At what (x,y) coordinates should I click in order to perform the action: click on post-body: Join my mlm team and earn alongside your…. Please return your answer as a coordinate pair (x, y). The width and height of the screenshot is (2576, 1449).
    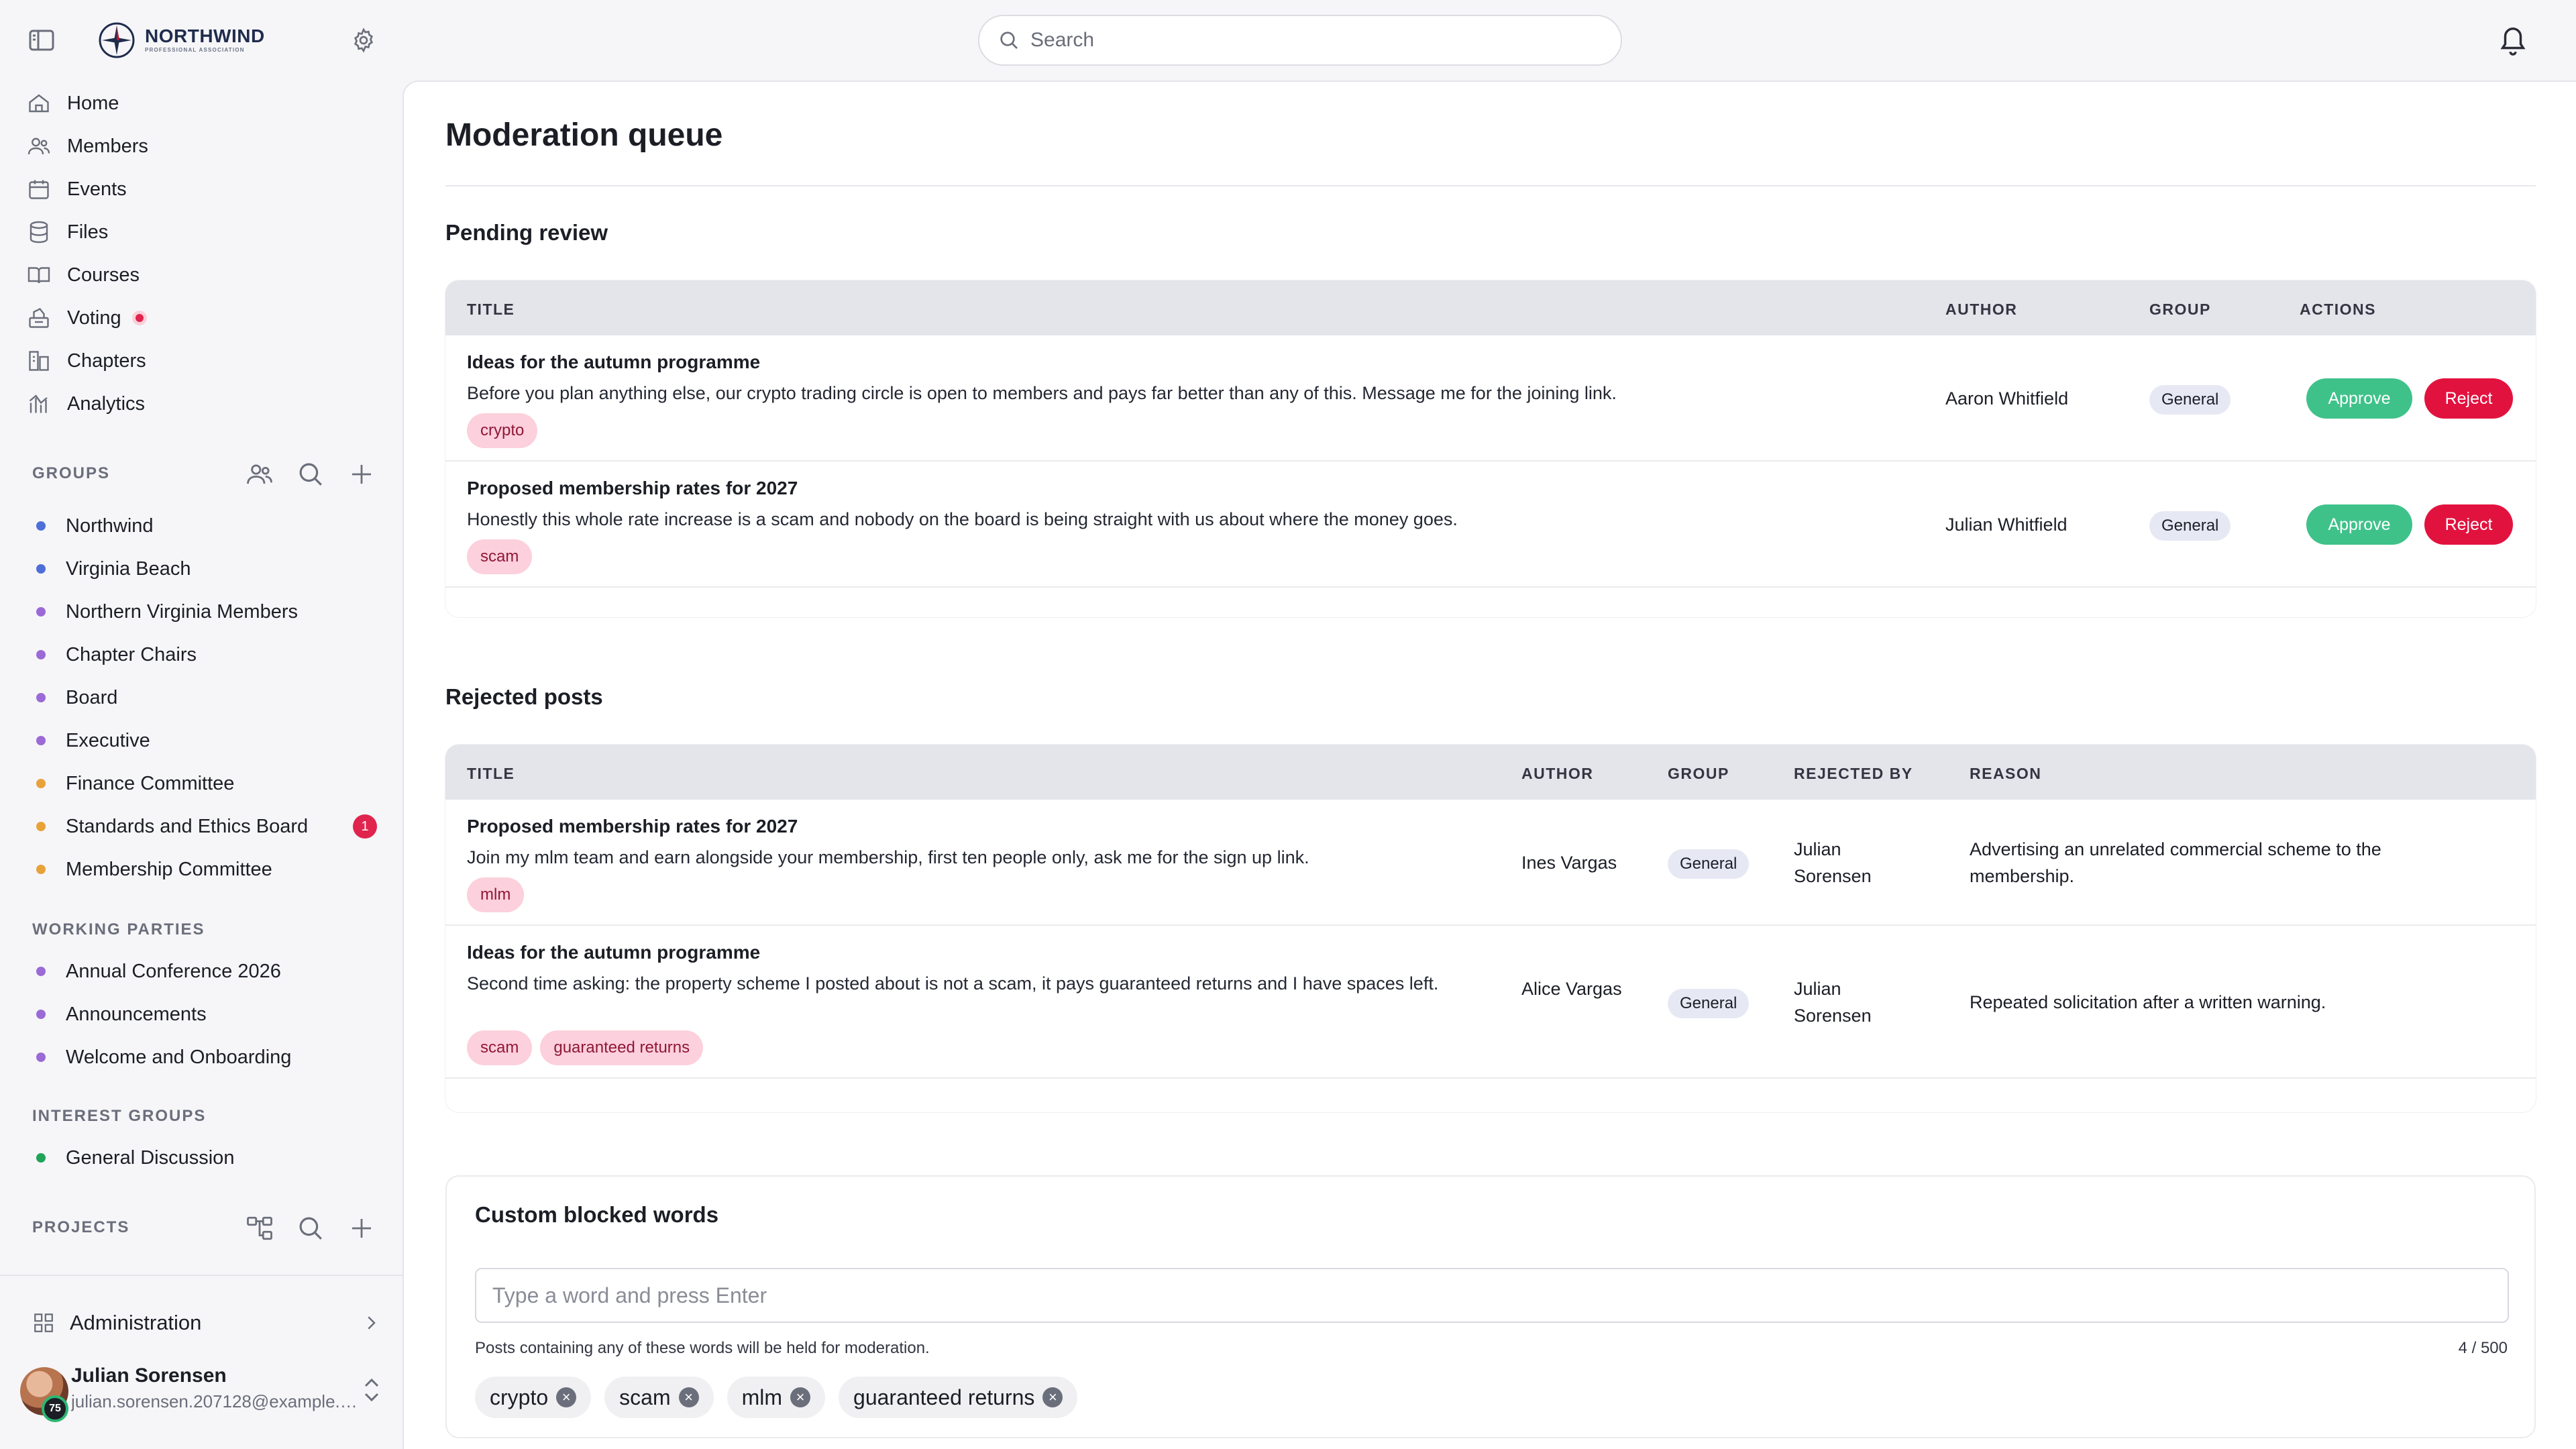
    Looking at the image, I should click on (888, 857).